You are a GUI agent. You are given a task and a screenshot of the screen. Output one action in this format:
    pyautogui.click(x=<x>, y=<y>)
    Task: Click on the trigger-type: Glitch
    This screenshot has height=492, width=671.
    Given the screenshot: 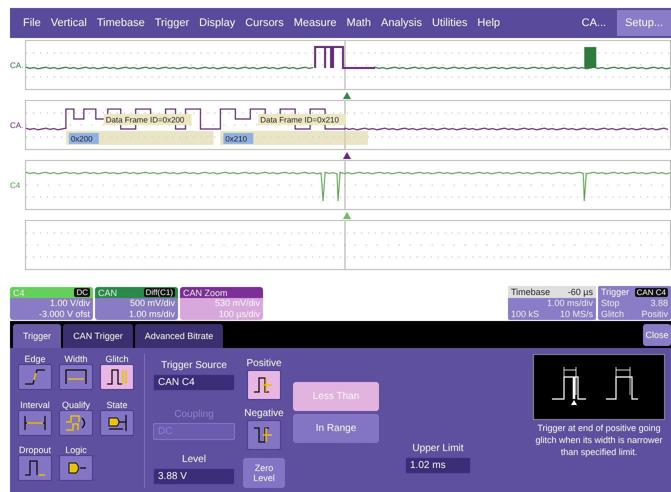 What is the action you would take?
    pyautogui.click(x=612, y=314)
    